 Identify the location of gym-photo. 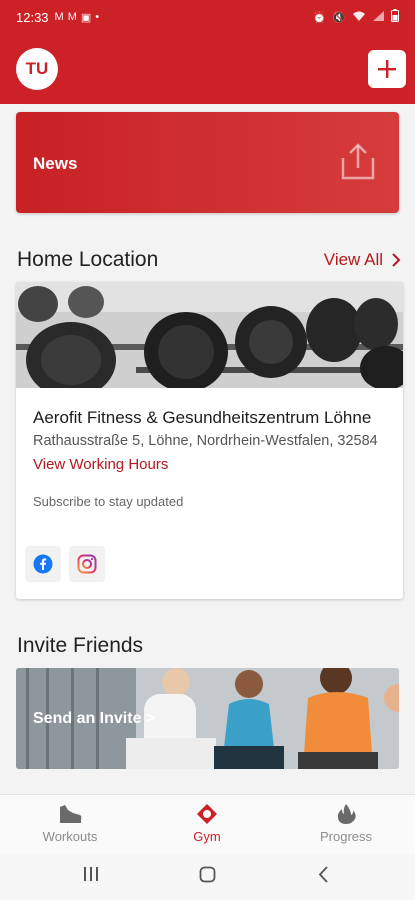
(209, 335).